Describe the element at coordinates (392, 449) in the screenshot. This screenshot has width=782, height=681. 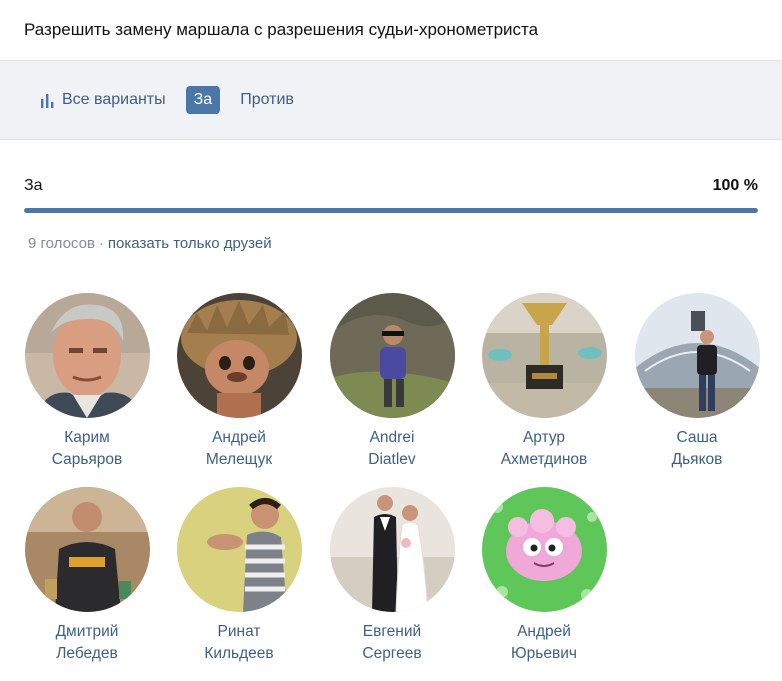
I see `voter-name: Andrei Diatlev` at that location.